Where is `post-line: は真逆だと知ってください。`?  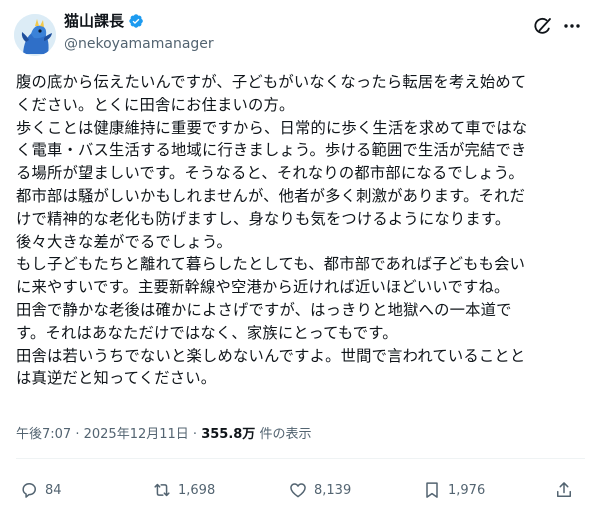
post-line: は真逆だと知ってください。 is located at coordinates (116, 378).